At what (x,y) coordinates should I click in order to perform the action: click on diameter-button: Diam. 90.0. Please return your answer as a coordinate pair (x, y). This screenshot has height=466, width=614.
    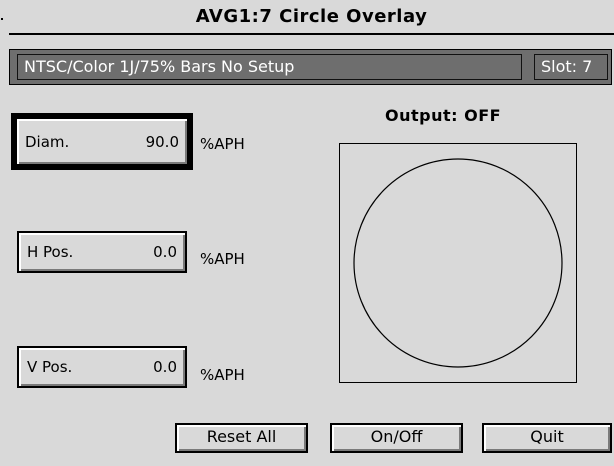
    Looking at the image, I should click on (102, 141).